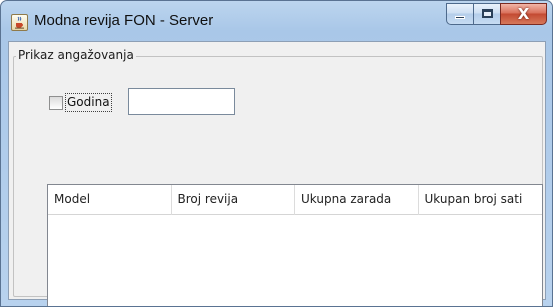 This screenshot has width=553, height=307. Describe the element at coordinates (110, 200) in the screenshot. I see `column-header-model: Model` at that location.